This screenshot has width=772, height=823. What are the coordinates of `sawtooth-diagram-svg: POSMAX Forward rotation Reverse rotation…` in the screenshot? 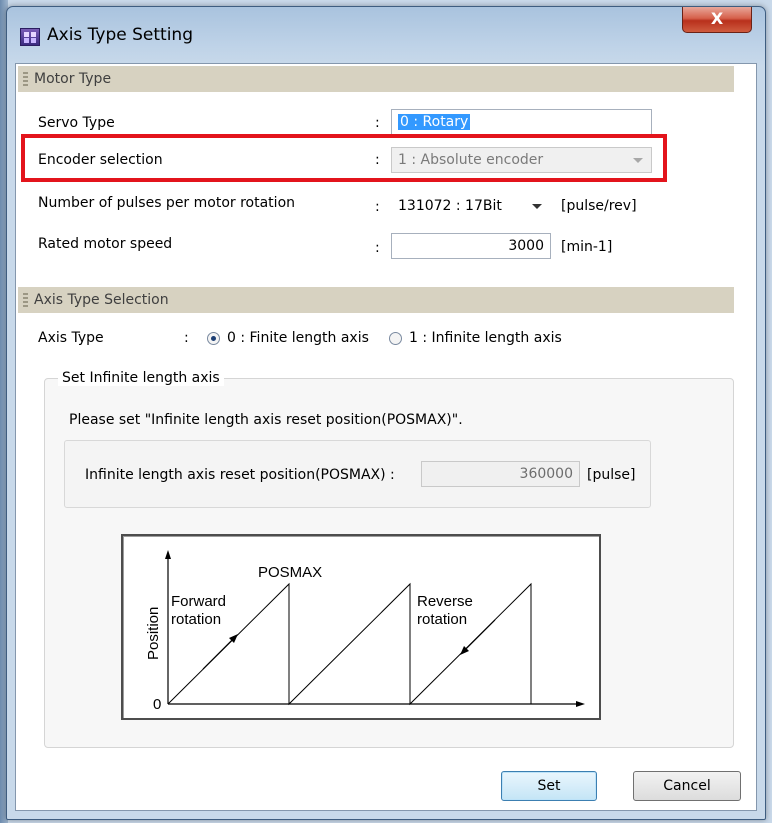 It's located at (365, 631).